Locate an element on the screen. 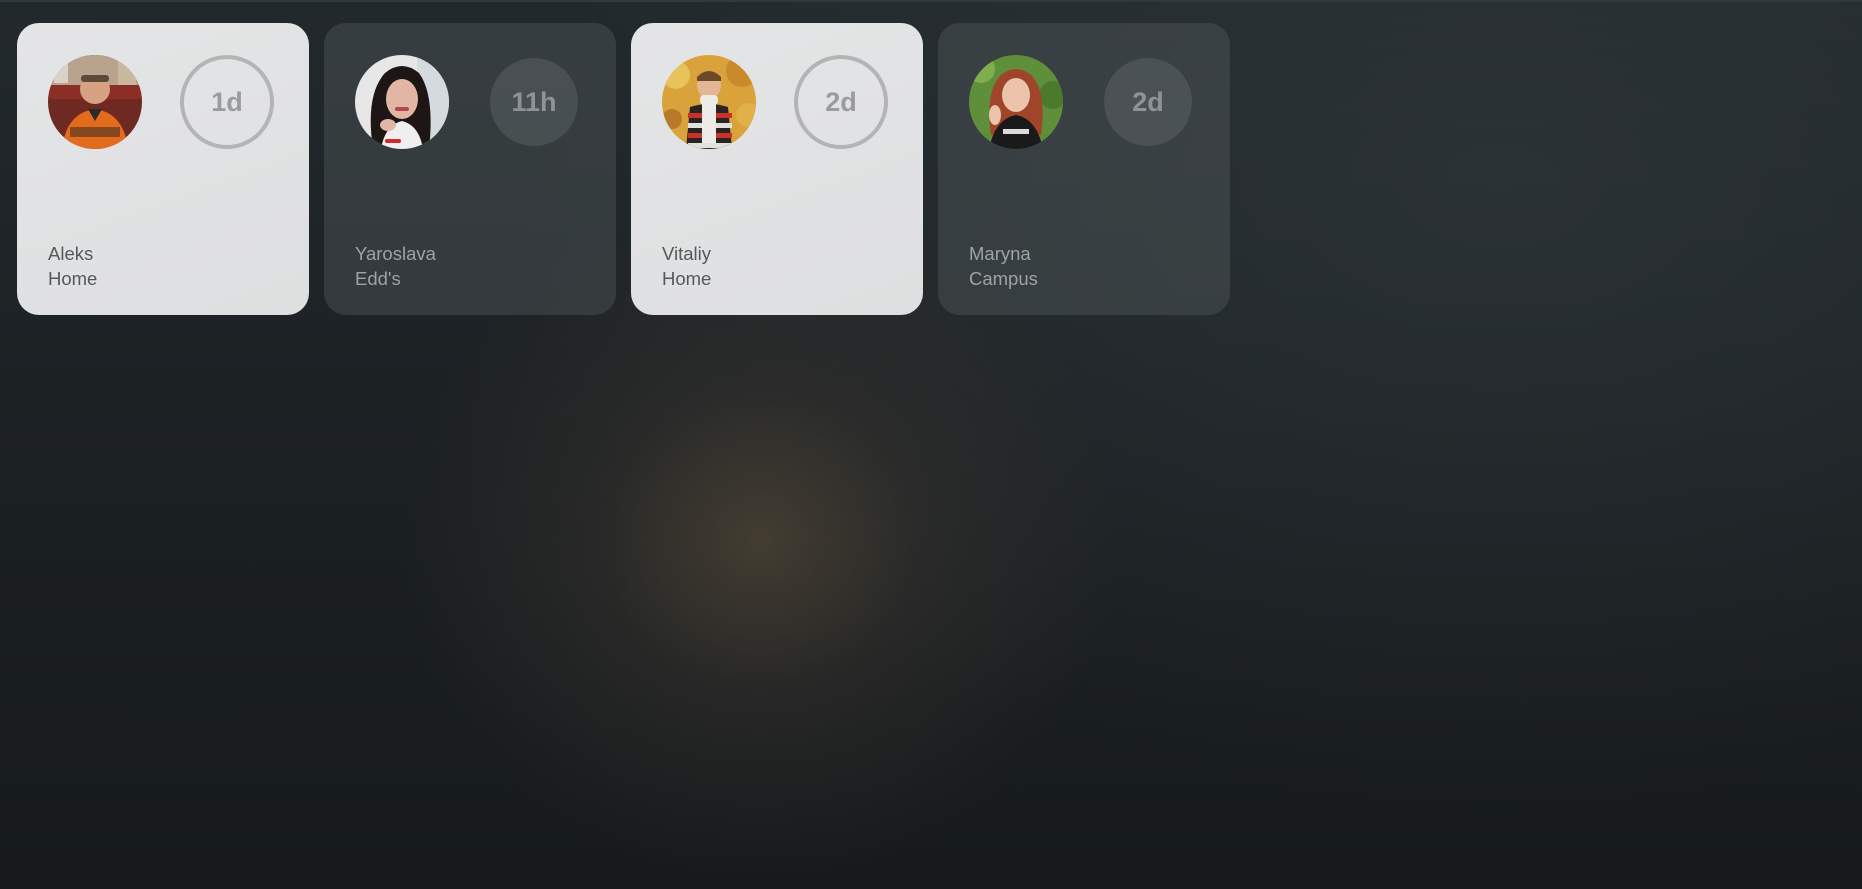 This screenshot has height=889, width=1862. top-border is located at coordinates (931, 1).